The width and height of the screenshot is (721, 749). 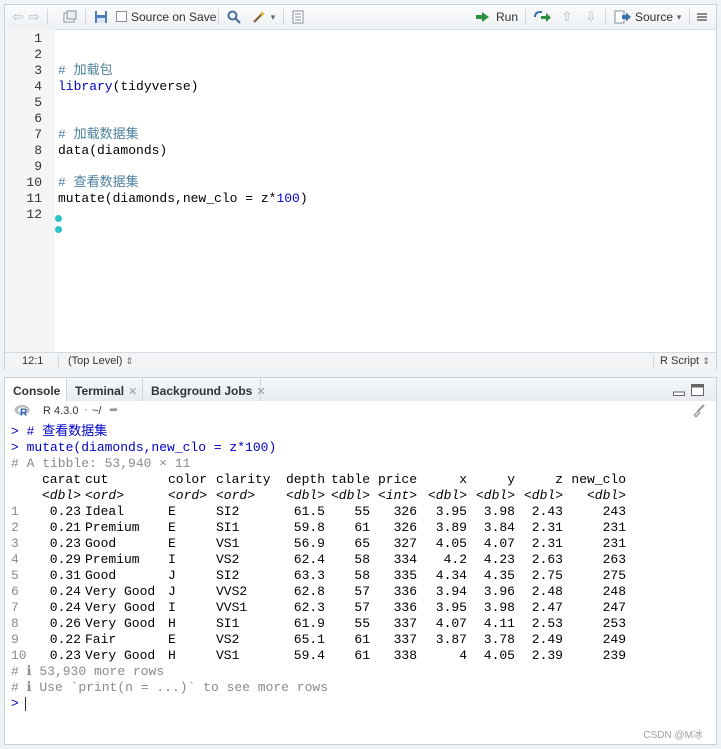 What do you see at coordinates (100, 391) in the screenshot?
I see `tab-label: Terminal` at bounding box center [100, 391].